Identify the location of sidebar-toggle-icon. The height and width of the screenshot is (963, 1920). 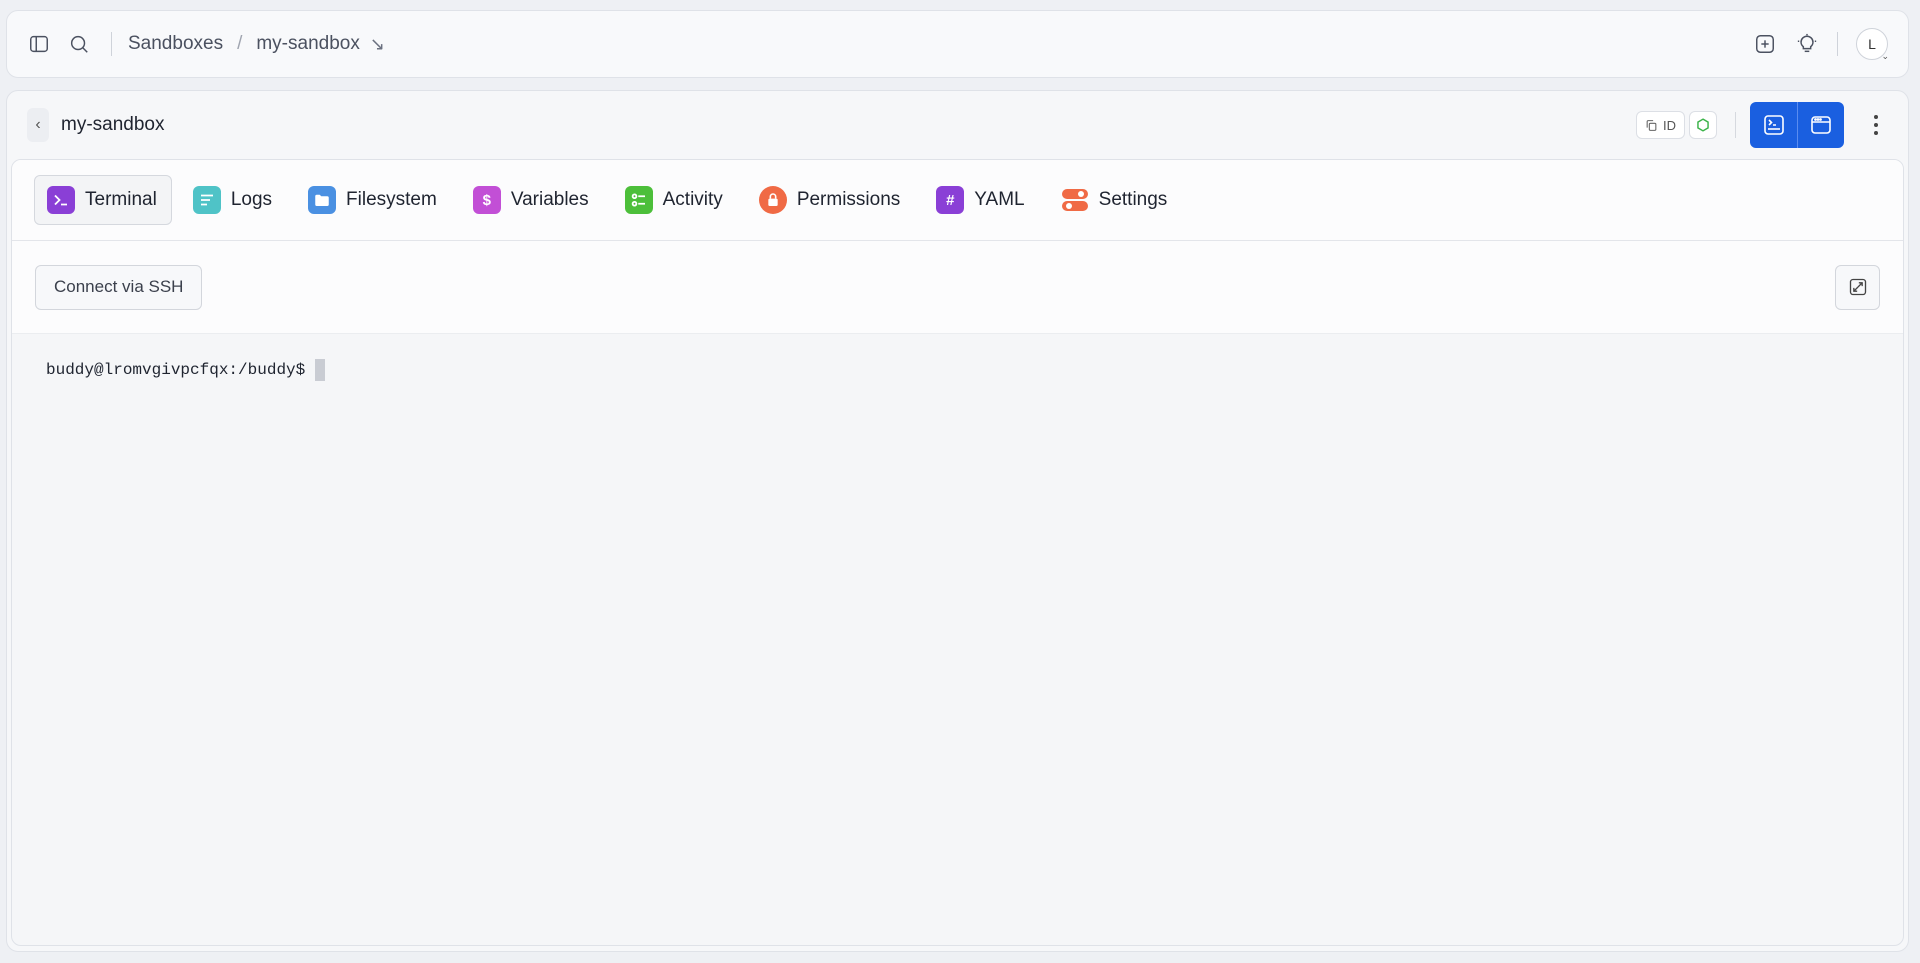
(39, 44).